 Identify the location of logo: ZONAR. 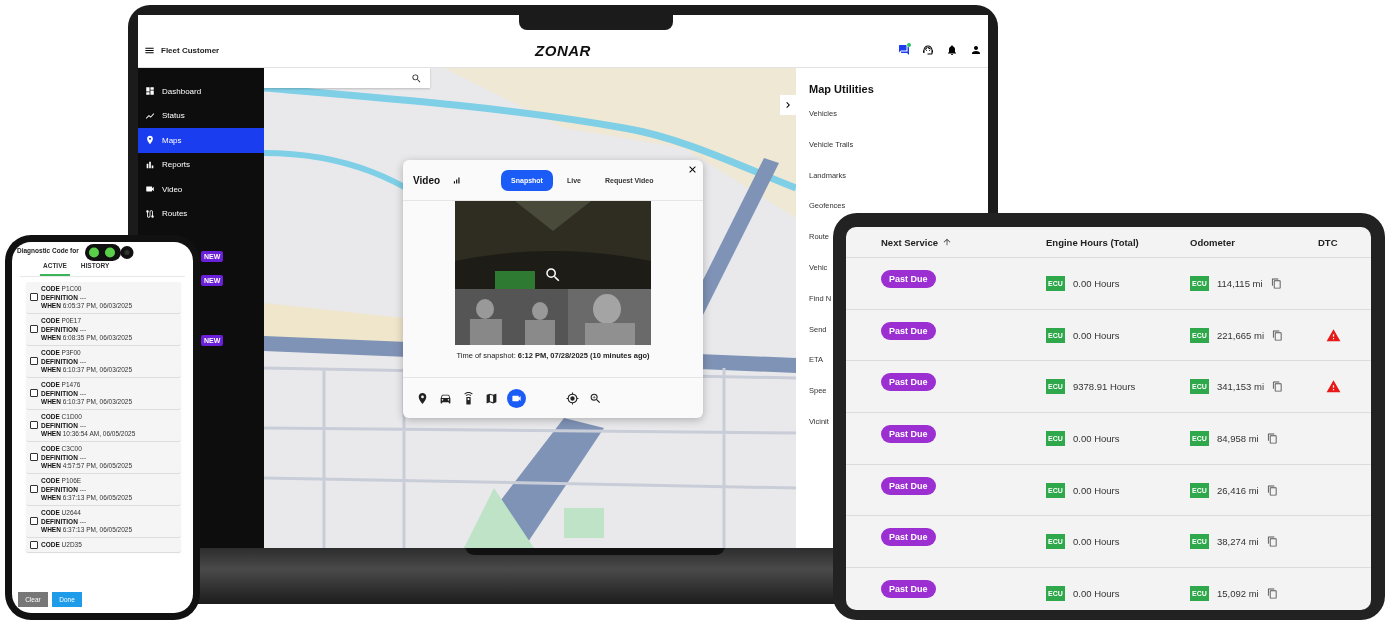
(563, 50).